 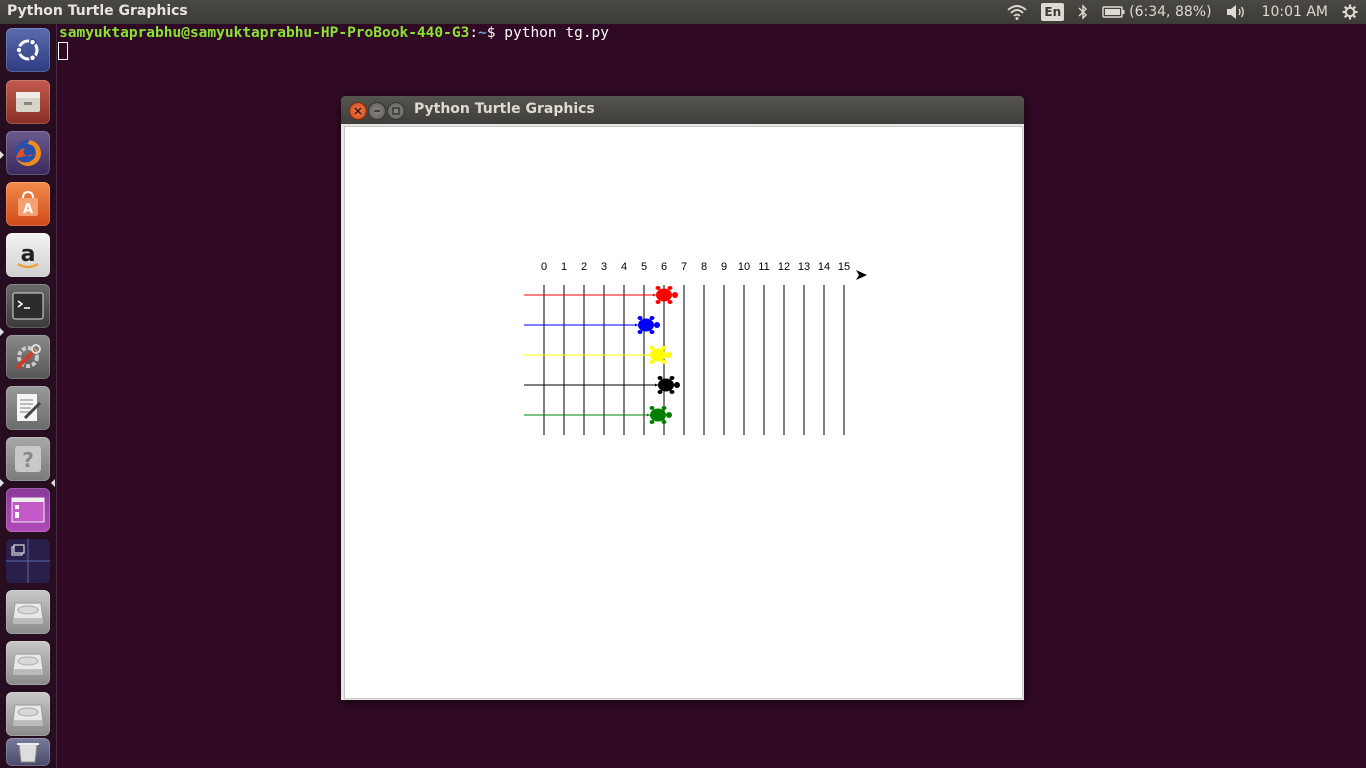 I want to click on track-label: 10, so click(x=744, y=267).